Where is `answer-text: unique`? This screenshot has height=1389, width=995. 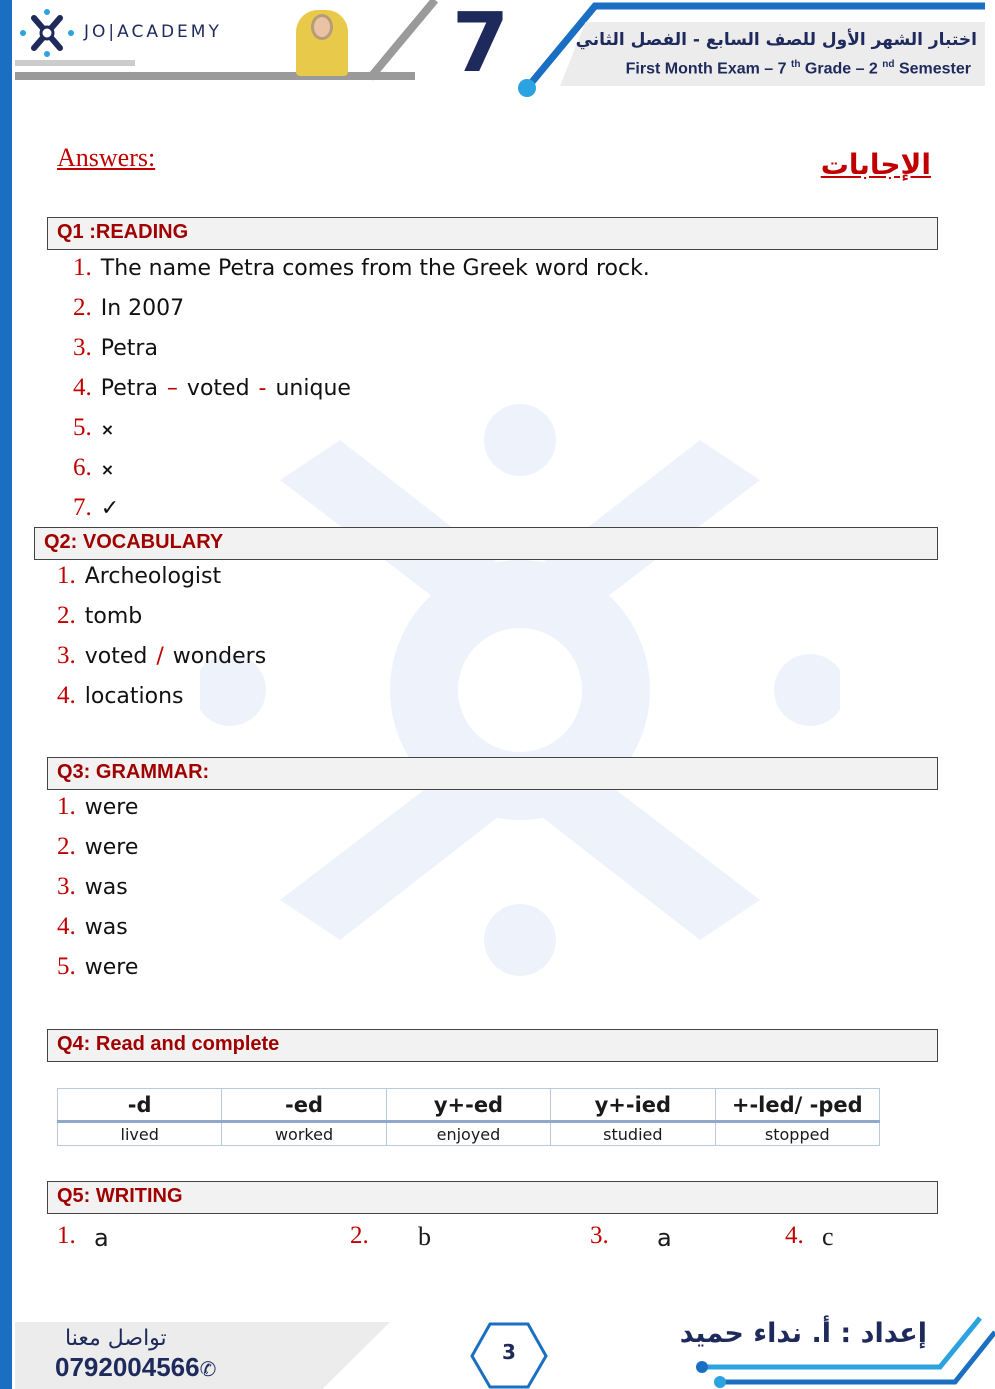
answer-text: unique is located at coordinates (313, 388).